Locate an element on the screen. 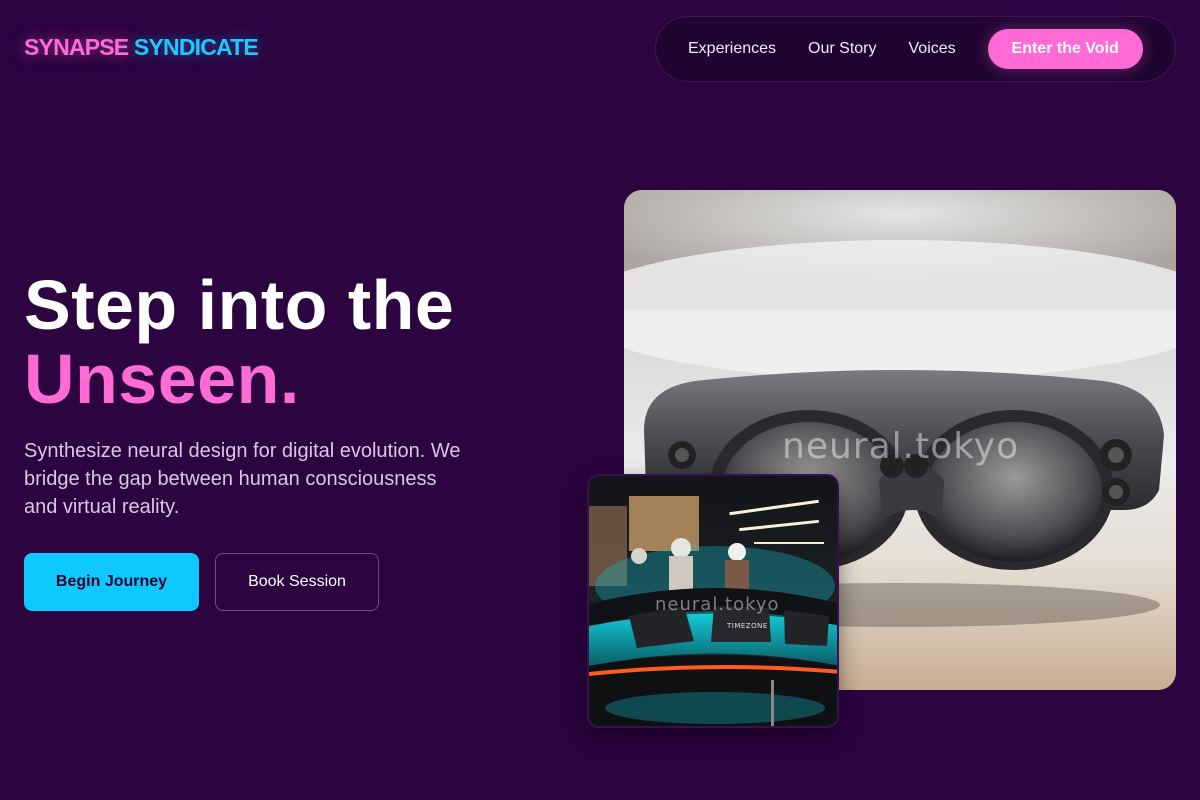 The width and height of the screenshot is (1200, 800). inset-image-watermark: neural.tokyo is located at coordinates (717, 604).